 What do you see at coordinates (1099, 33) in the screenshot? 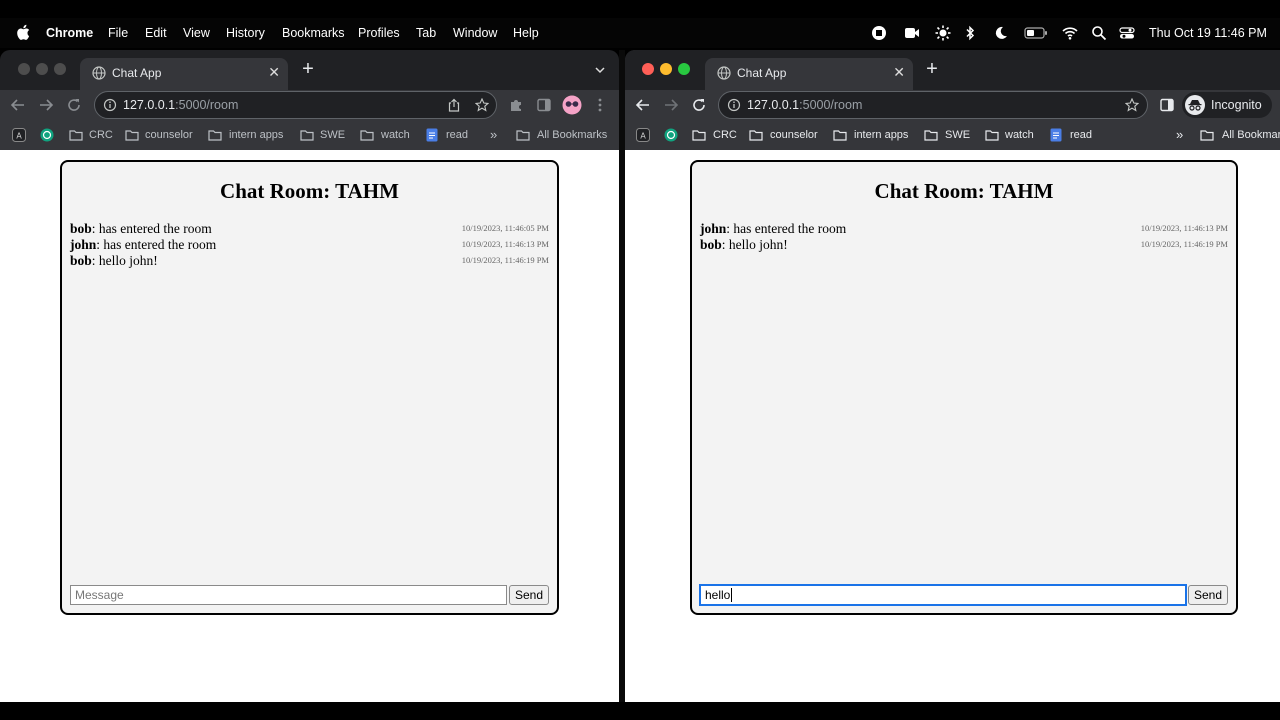
I see `spotlight-search-icon` at bounding box center [1099, 33].